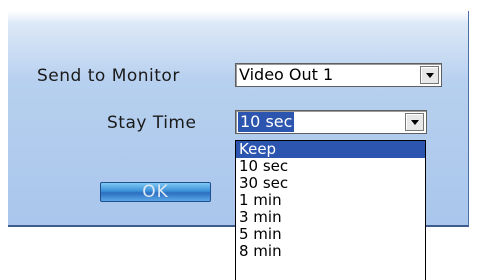 The height and width of the screenshot is (280, 478). I want to click on dropdown-option-5-min: 5 min, so click(330, 234).